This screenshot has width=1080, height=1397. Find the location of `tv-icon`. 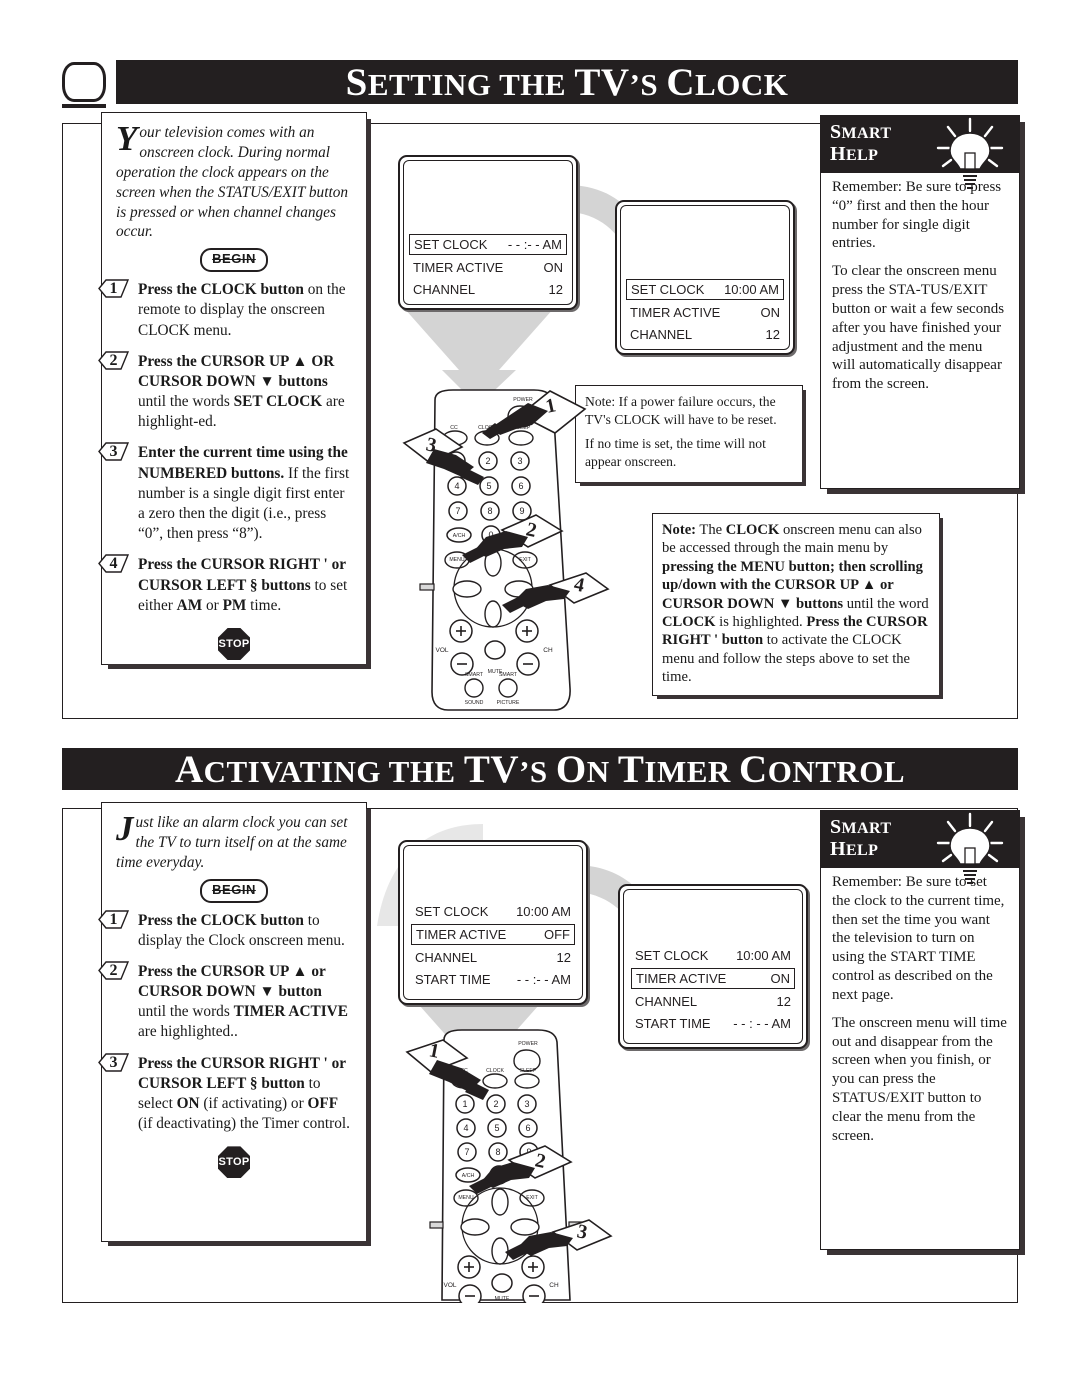

tv-icon is located at coordinates (84, 85).